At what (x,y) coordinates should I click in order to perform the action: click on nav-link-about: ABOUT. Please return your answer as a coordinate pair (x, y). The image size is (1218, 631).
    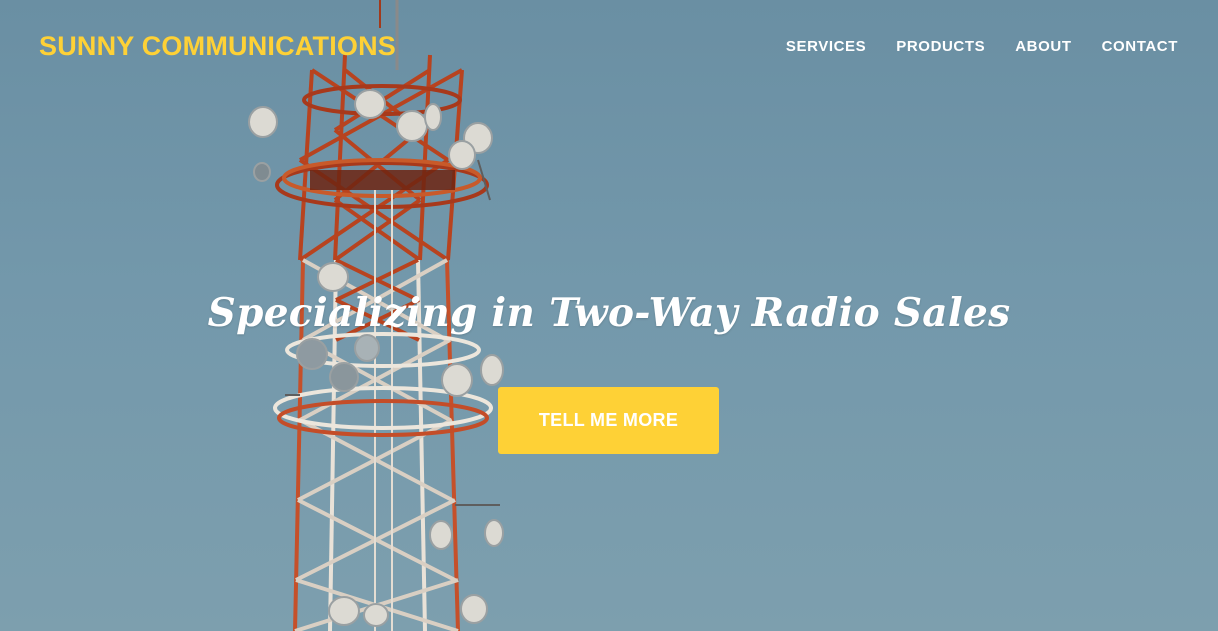
    Looking at the image, I should click on (1043, 46).